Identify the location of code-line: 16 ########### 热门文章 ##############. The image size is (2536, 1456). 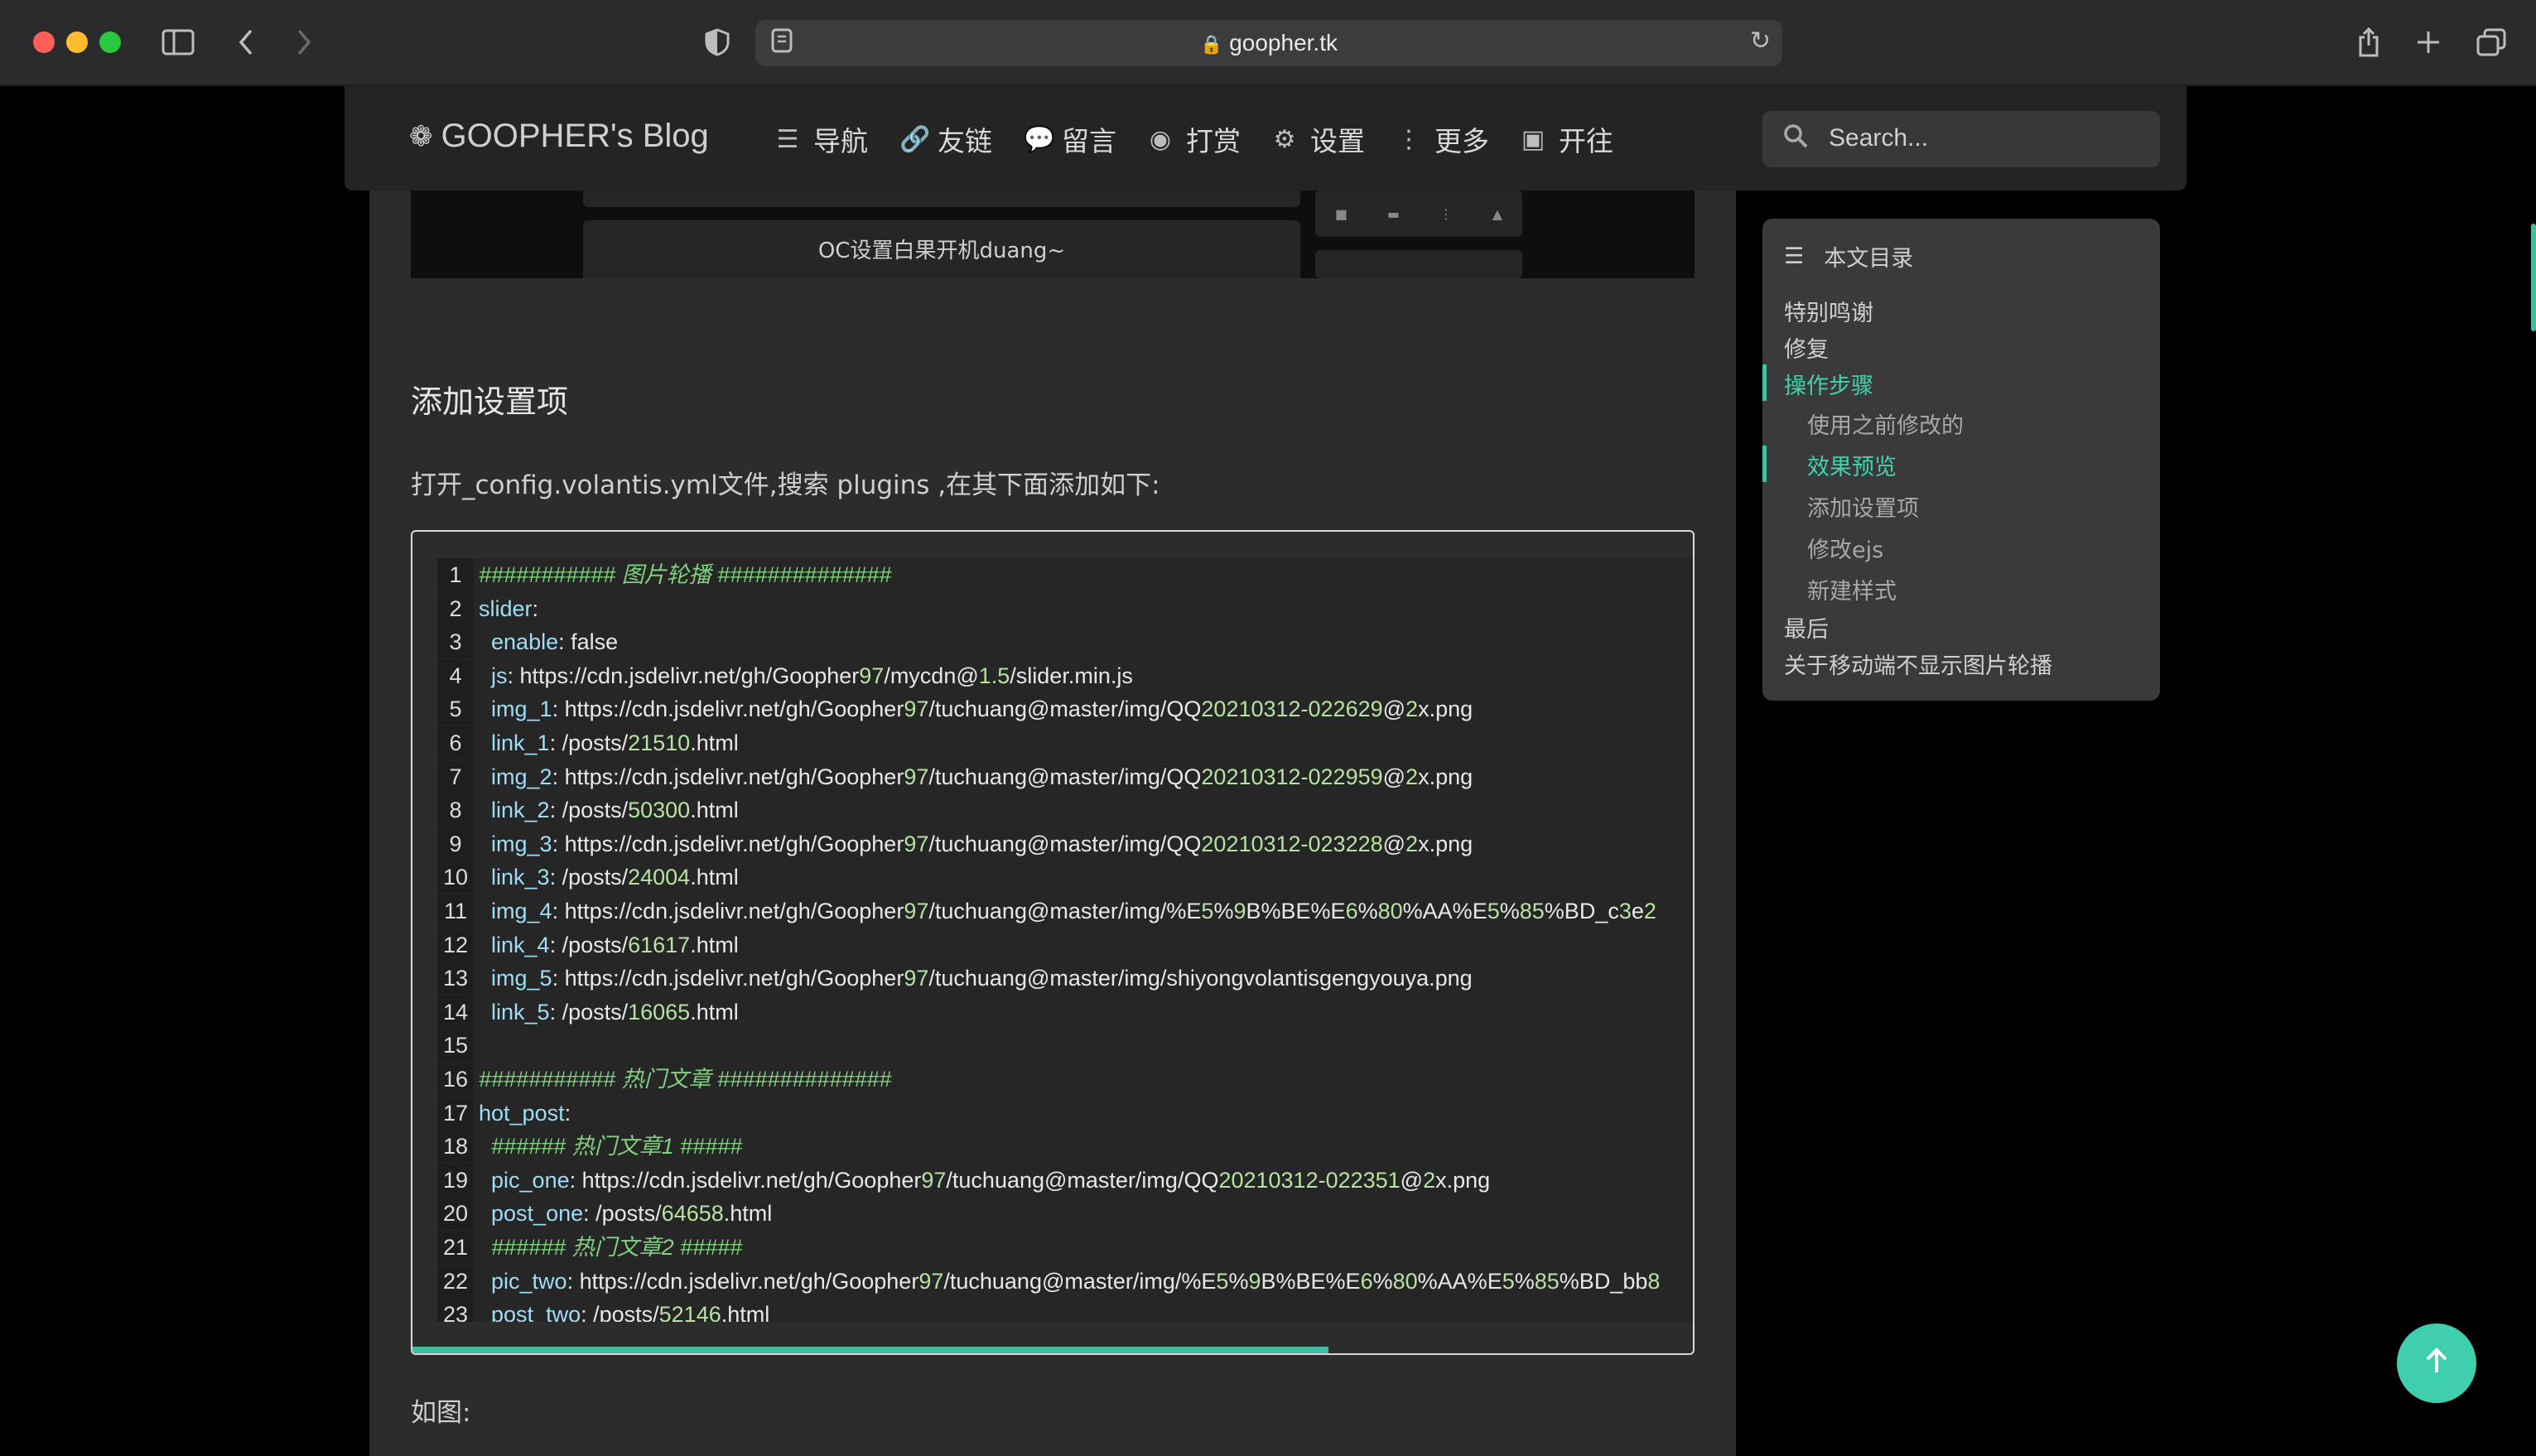
(664, 1079).